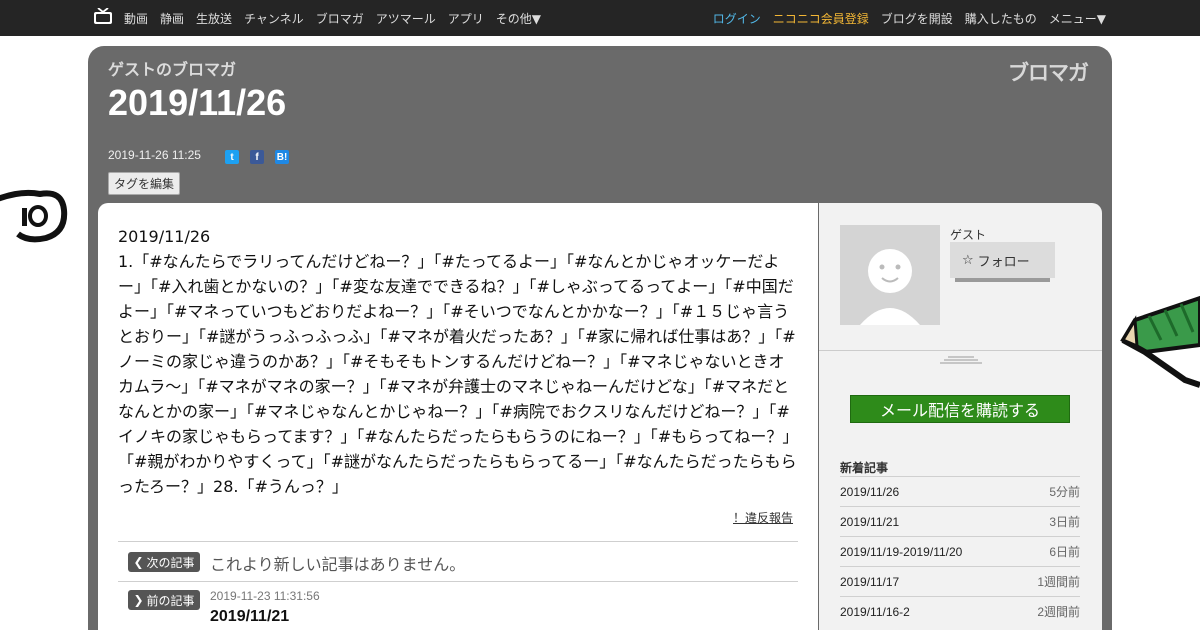 The height and width of the screenshot is (630, 1200). What do you see at coordinates (197, 102) in the screenshot?
I see `page-title: 2019/11/26` at bounding box center [197, 102].